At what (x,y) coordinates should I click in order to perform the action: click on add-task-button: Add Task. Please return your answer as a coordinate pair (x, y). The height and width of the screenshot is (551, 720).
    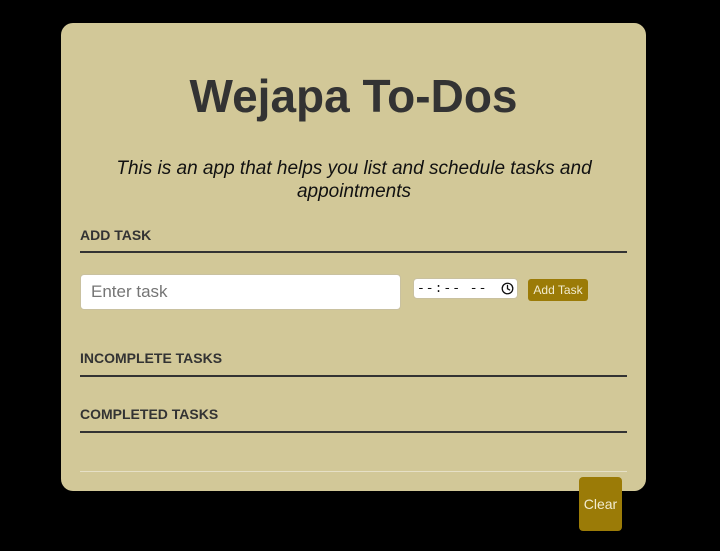
    Looking at the image, I should click on (558, 290).